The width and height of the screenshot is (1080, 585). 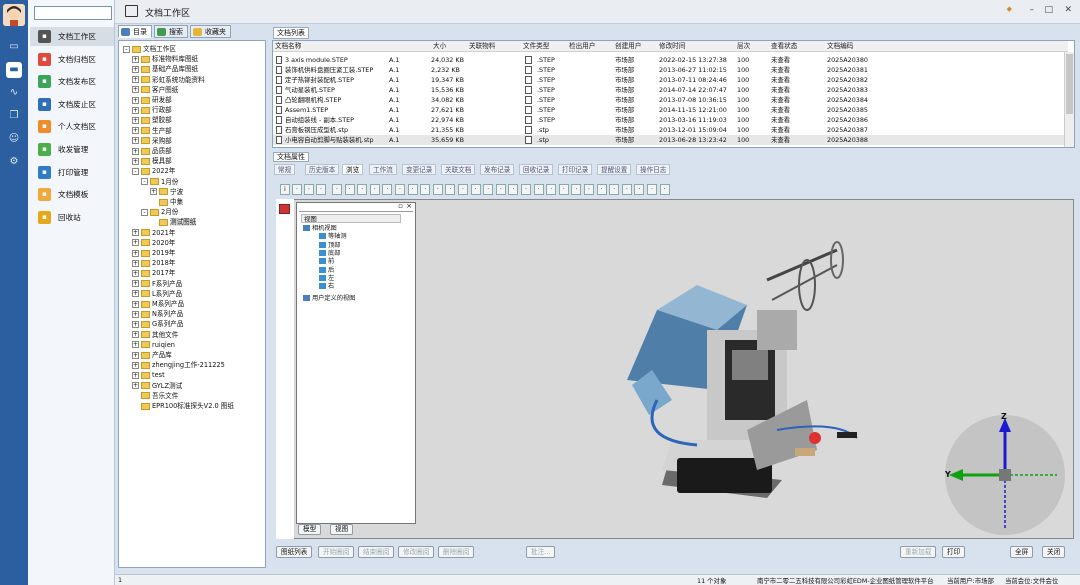 I want to click on props-tab-9: 提醒设置, so click(x=614, y=169).